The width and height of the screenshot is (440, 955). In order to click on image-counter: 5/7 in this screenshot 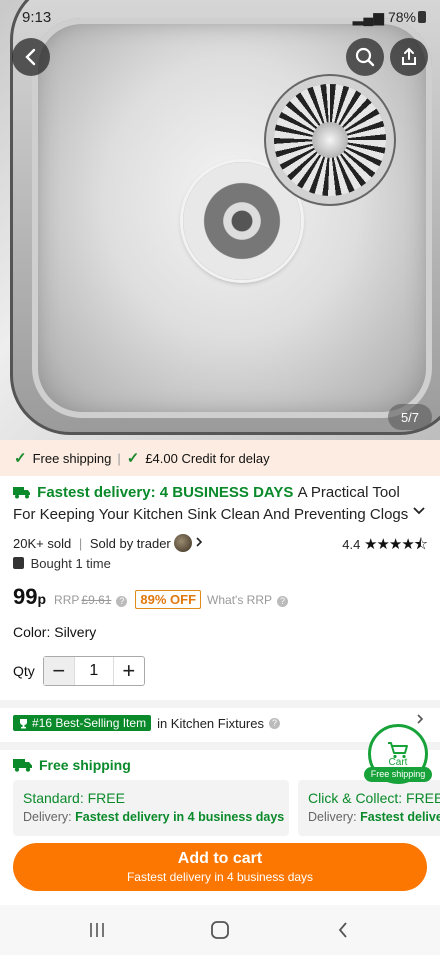, I will do `click(410, 417)`.